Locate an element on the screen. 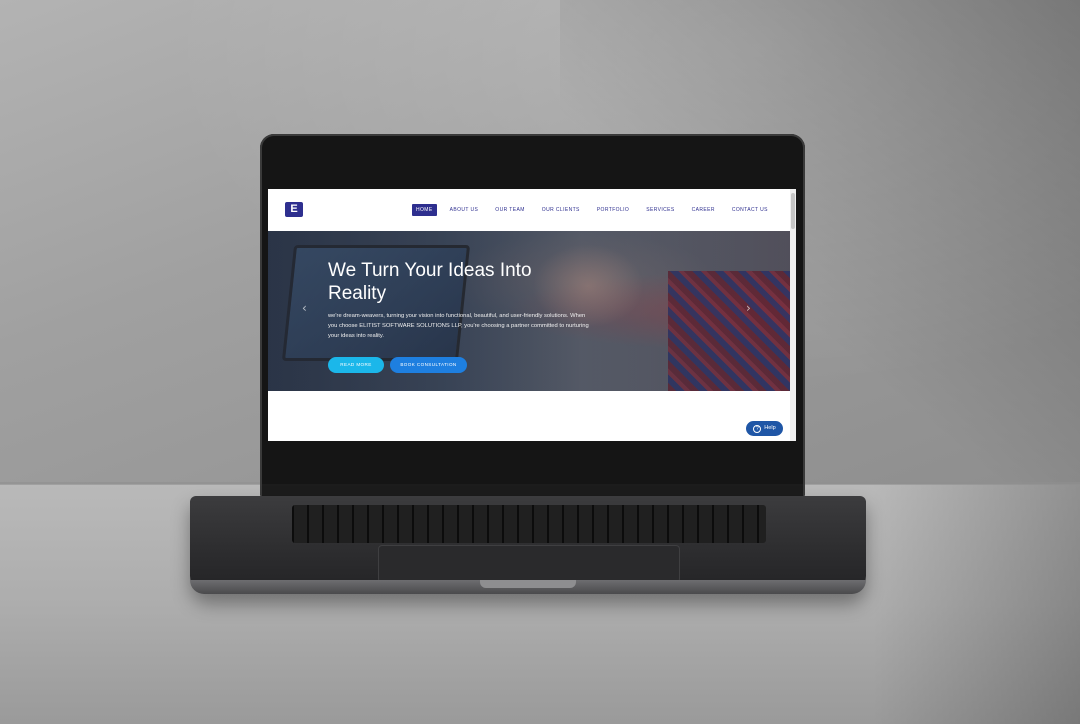 The height and width of the screenshot is (724, 1080). help-label: Help is located at coordinates (770, 428).